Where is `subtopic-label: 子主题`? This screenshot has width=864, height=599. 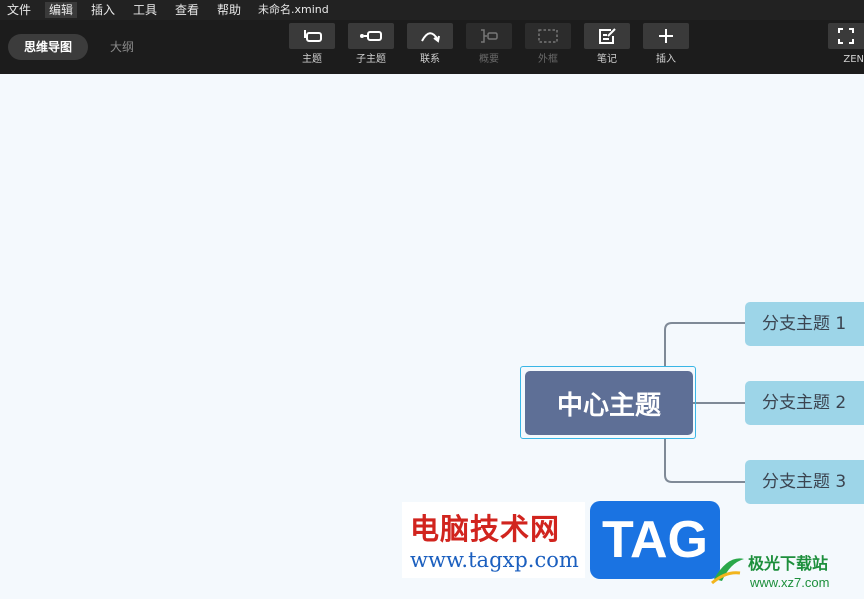 subtopic-label: 子主题 is located at coordinates (371, 59).